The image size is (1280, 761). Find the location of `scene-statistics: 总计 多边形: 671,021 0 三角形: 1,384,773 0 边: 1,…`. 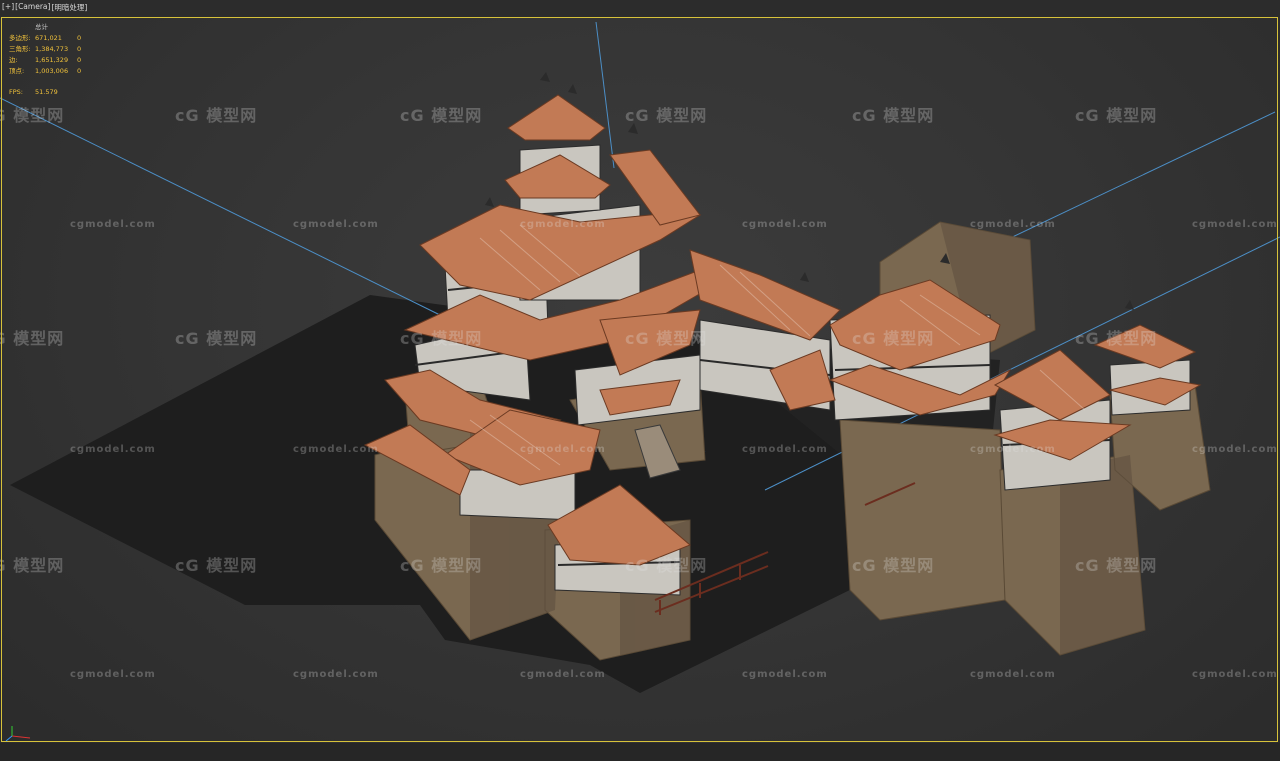

scene-statistics: 总计 多边形: 671,021 0 三角形: 1,384,773 0 边: 1,… is located at coordinates (45, 60).